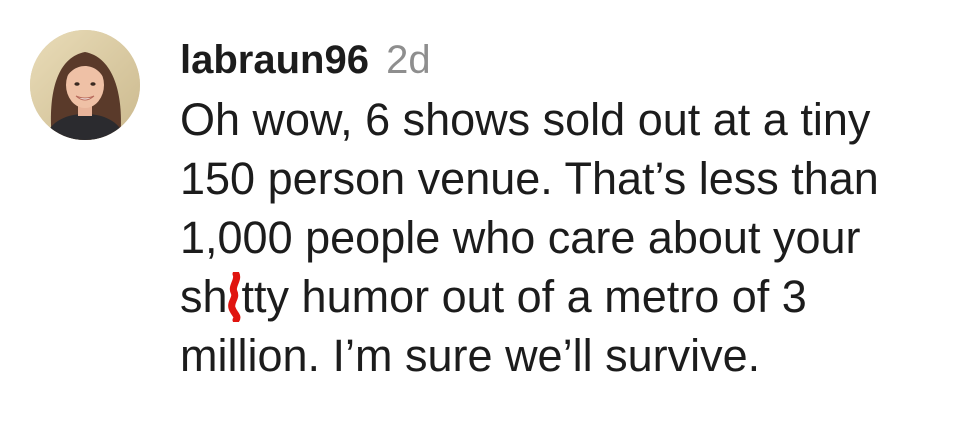  I want to click on comment-header: labraun96 2d, so click(570, 60).